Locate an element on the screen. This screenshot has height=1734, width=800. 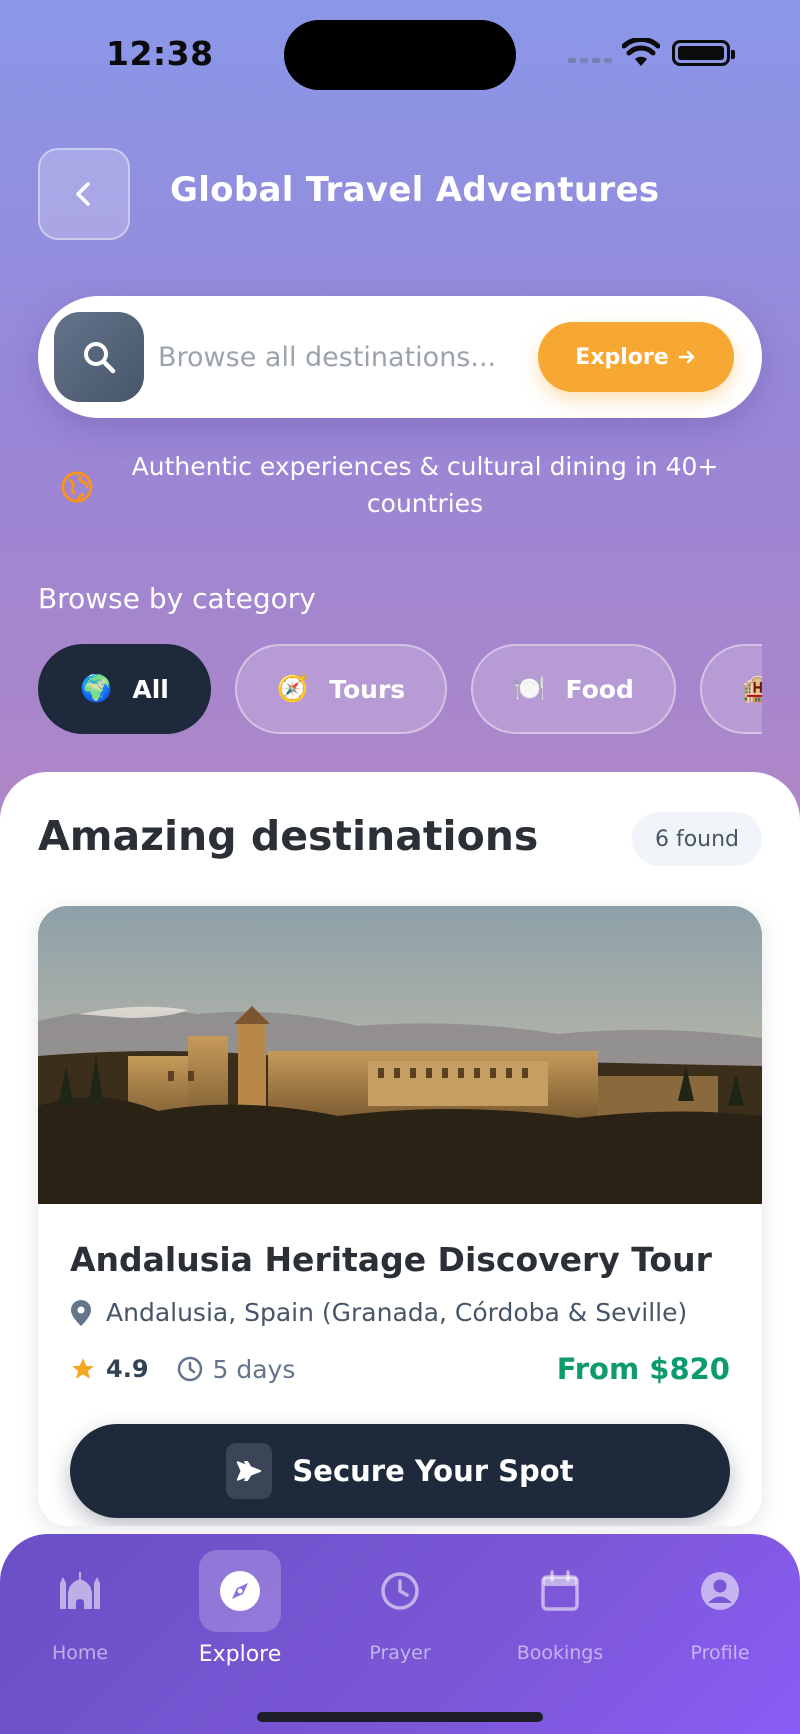
destination-meta: 4.9 5 days From $820 is located at coordinates (400, 1369).